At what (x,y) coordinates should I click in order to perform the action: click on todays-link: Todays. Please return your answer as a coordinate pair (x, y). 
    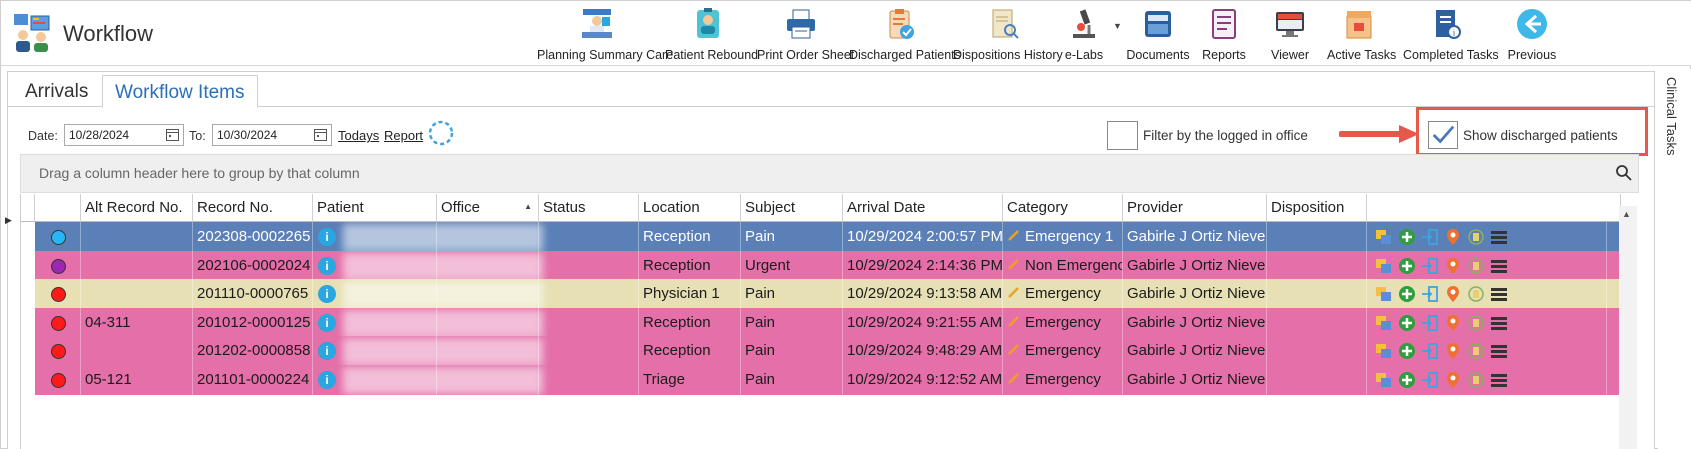
    Looking at the image, I should click on (358, 135).